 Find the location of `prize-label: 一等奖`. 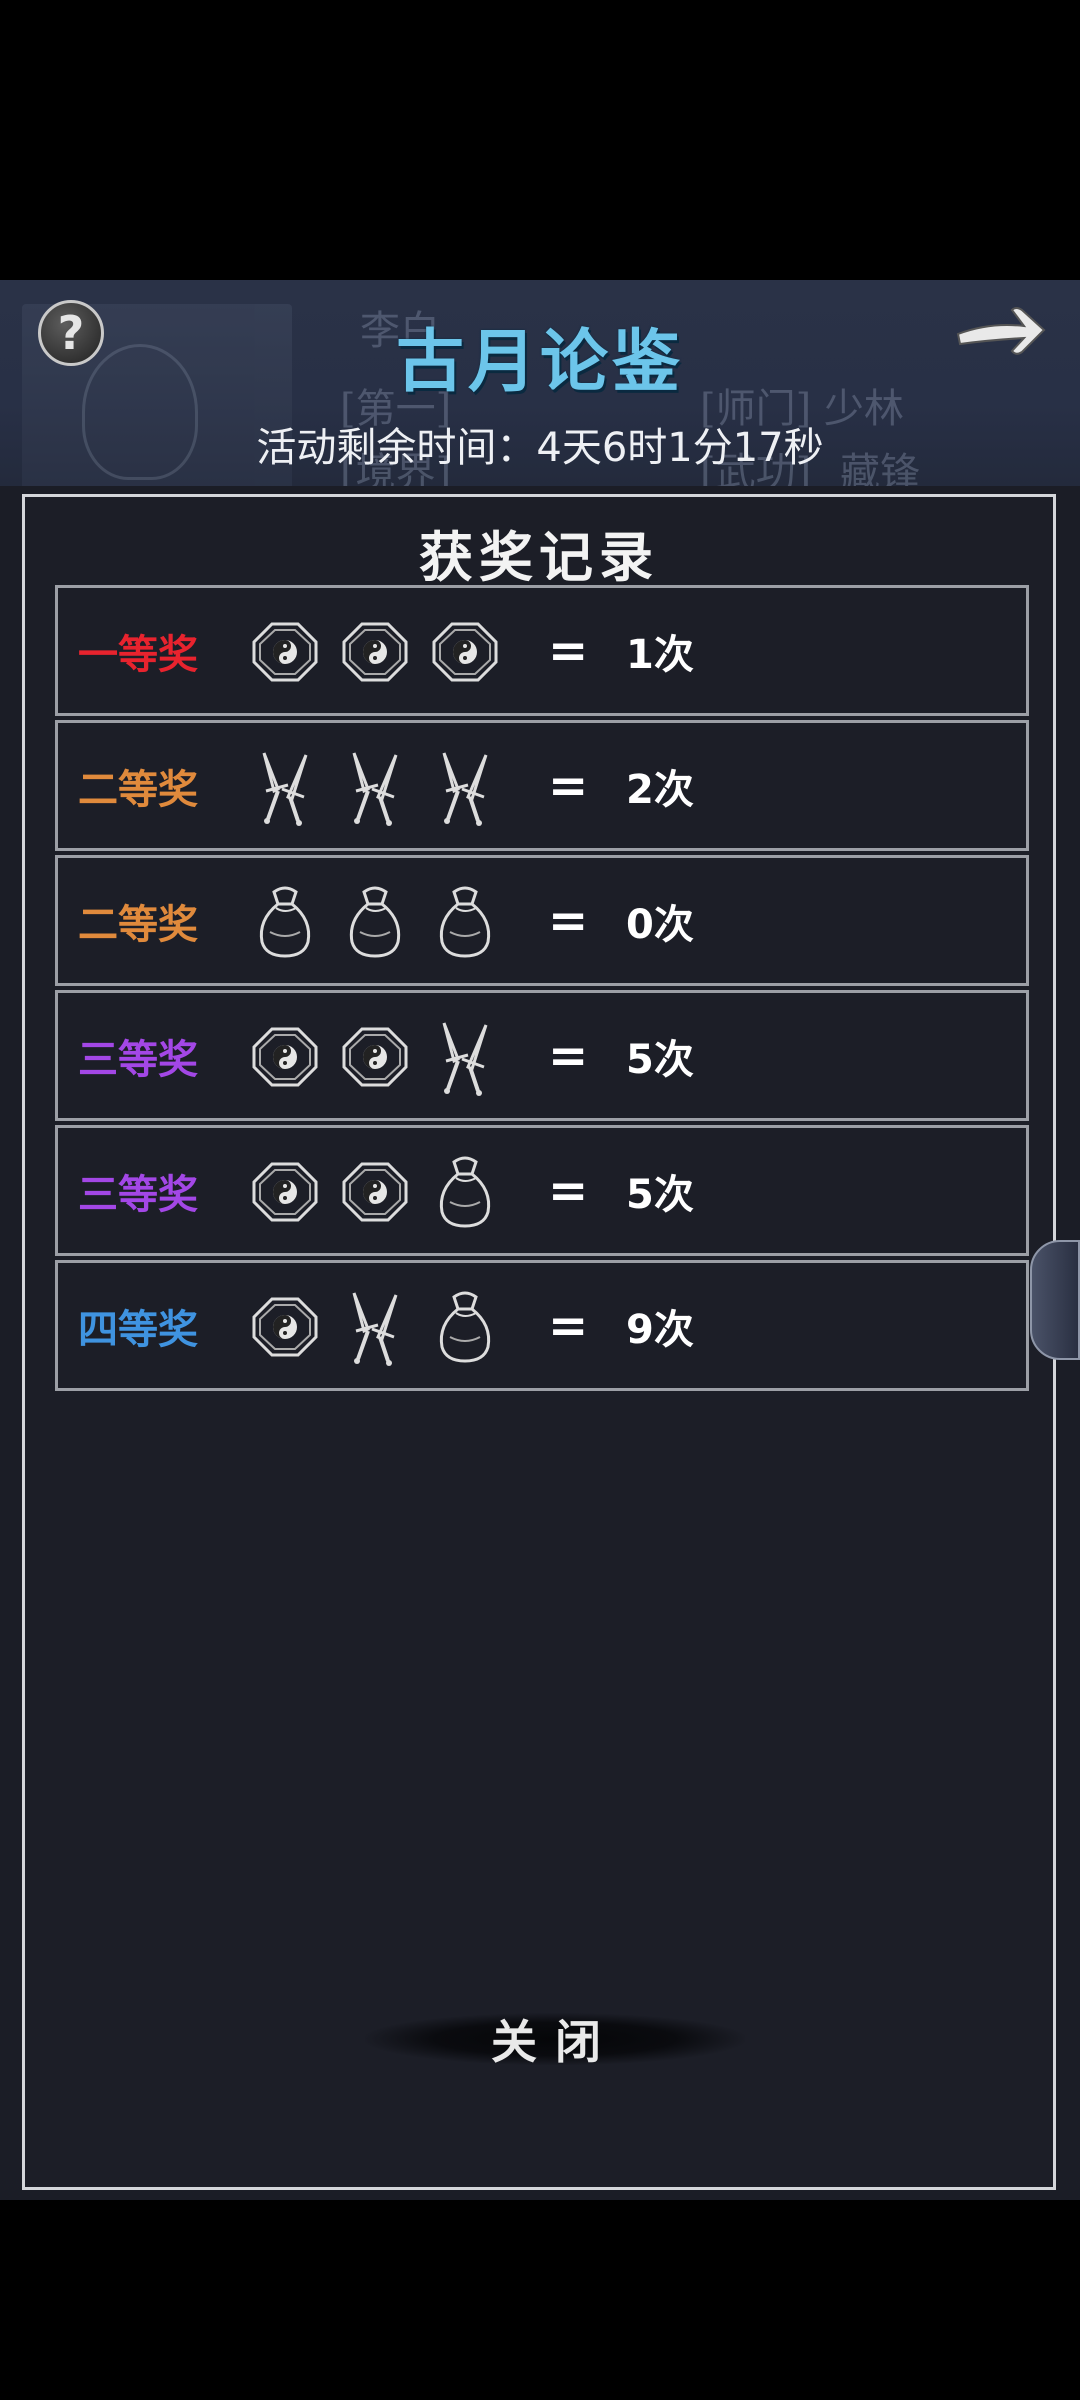

prize-label: 一等奖 is located at coordinates (138, 654).